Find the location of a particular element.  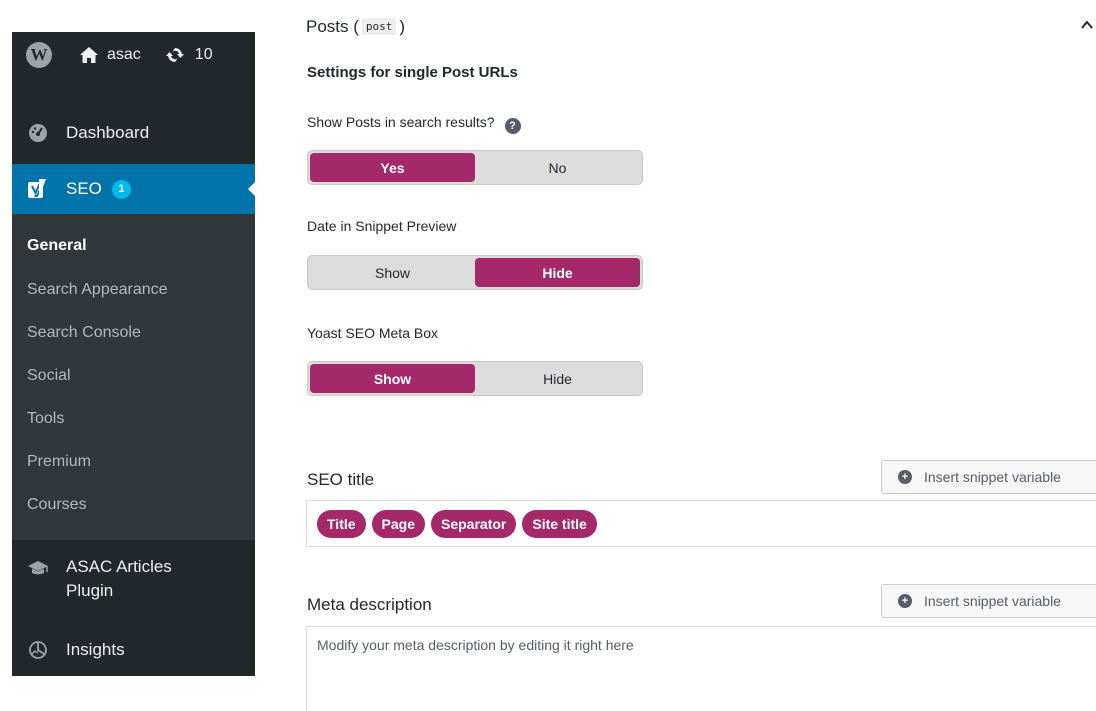

submenu-item-social: Social is located at coordinates (49, 376).